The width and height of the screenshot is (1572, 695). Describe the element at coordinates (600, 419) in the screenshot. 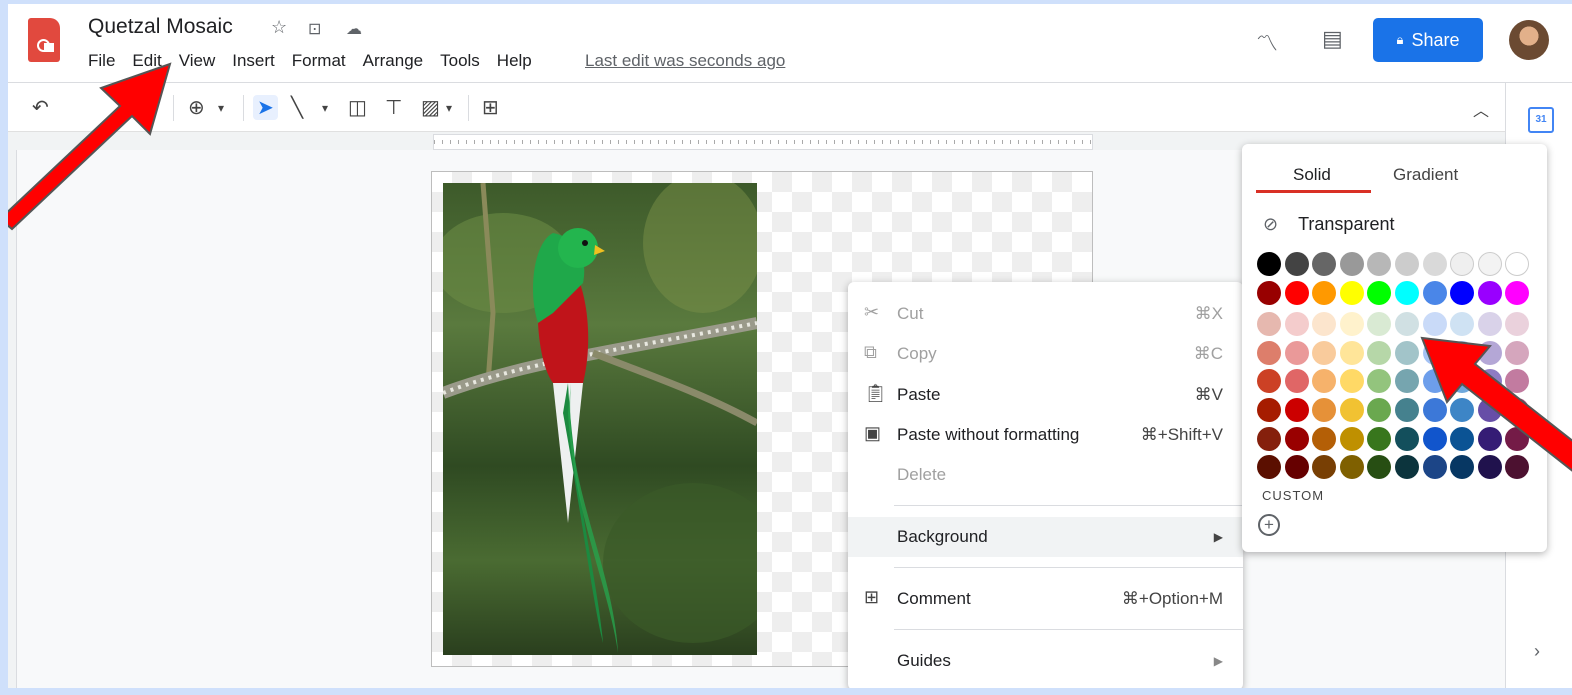

I see `quetzal-photo` at that location.